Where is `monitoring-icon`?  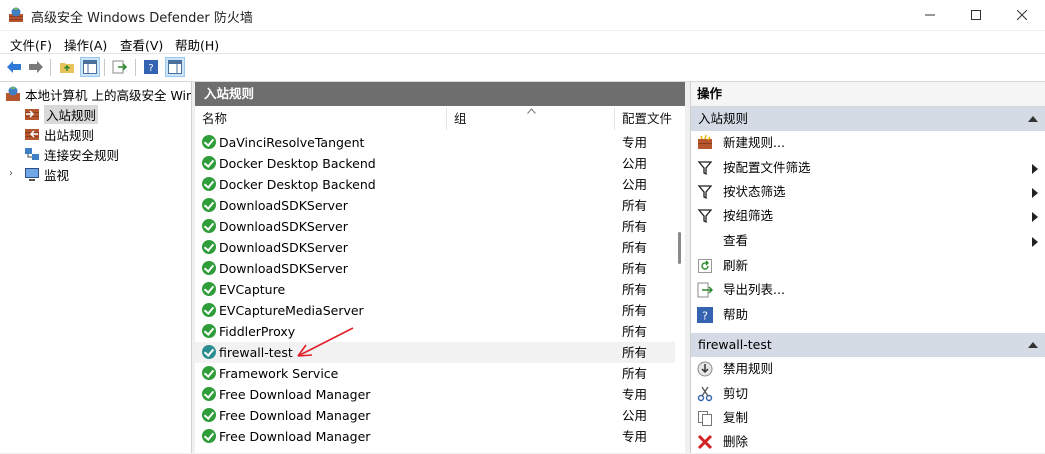 monitoring-icon is located at coordinates (32, 174).